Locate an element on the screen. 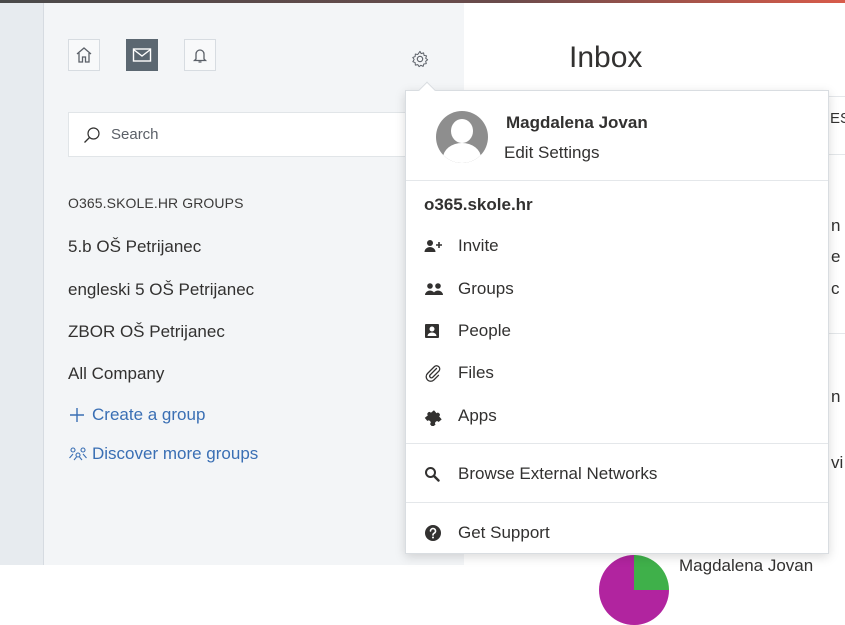 The width and height of the screenshot is (845, 625). profile-name: Magdalena Jovan is located at coordinates (577, 122).